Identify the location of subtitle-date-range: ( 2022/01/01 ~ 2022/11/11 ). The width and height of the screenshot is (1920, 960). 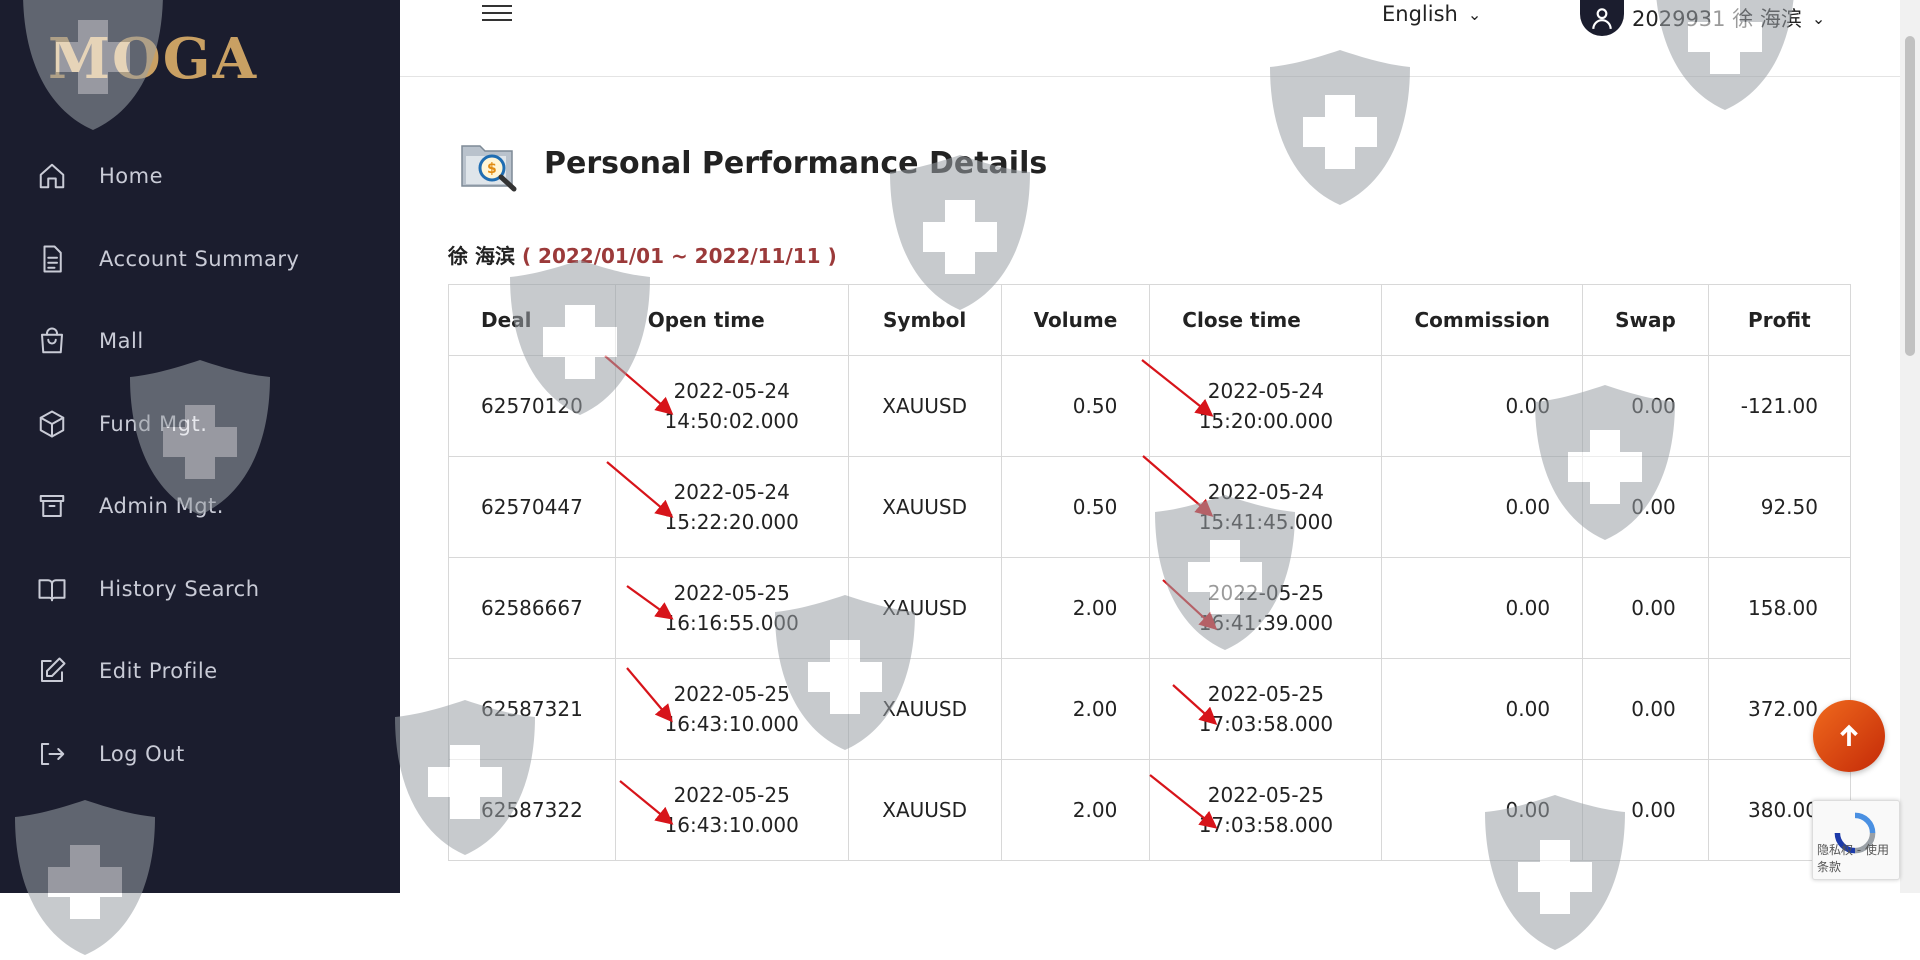
(679, 256).